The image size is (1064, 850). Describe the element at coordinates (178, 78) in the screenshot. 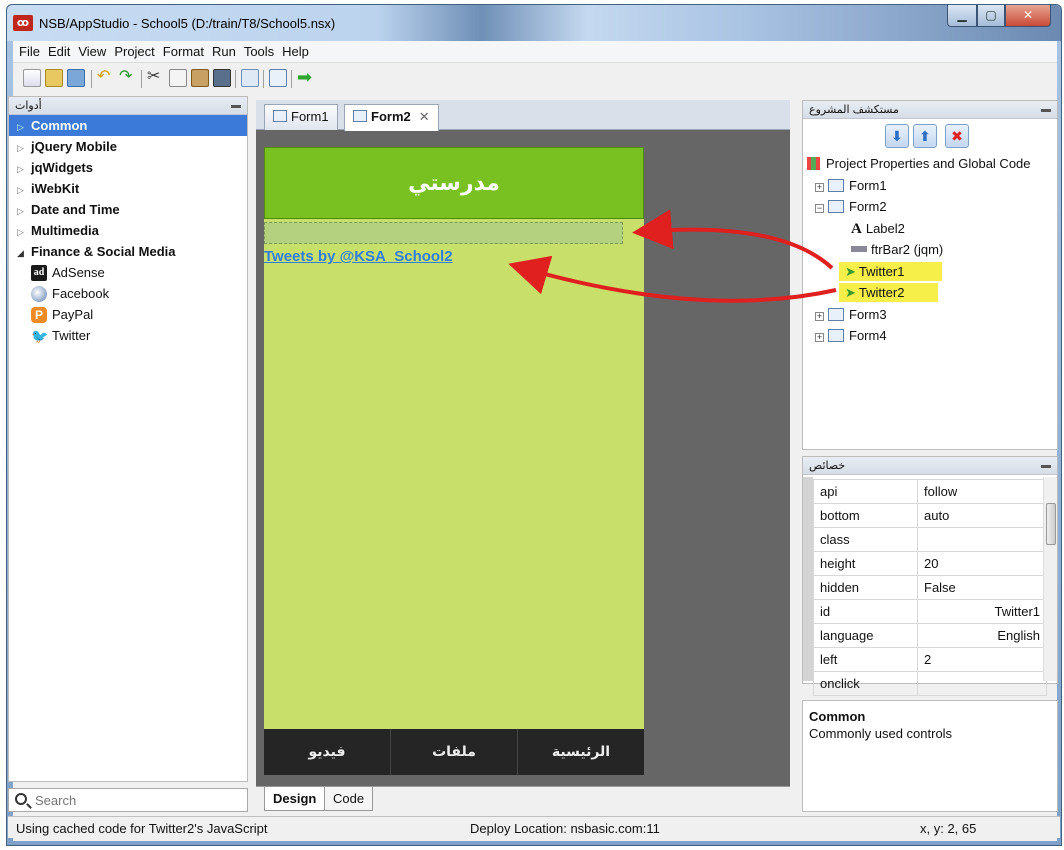

I see `copy-icon` at that location.